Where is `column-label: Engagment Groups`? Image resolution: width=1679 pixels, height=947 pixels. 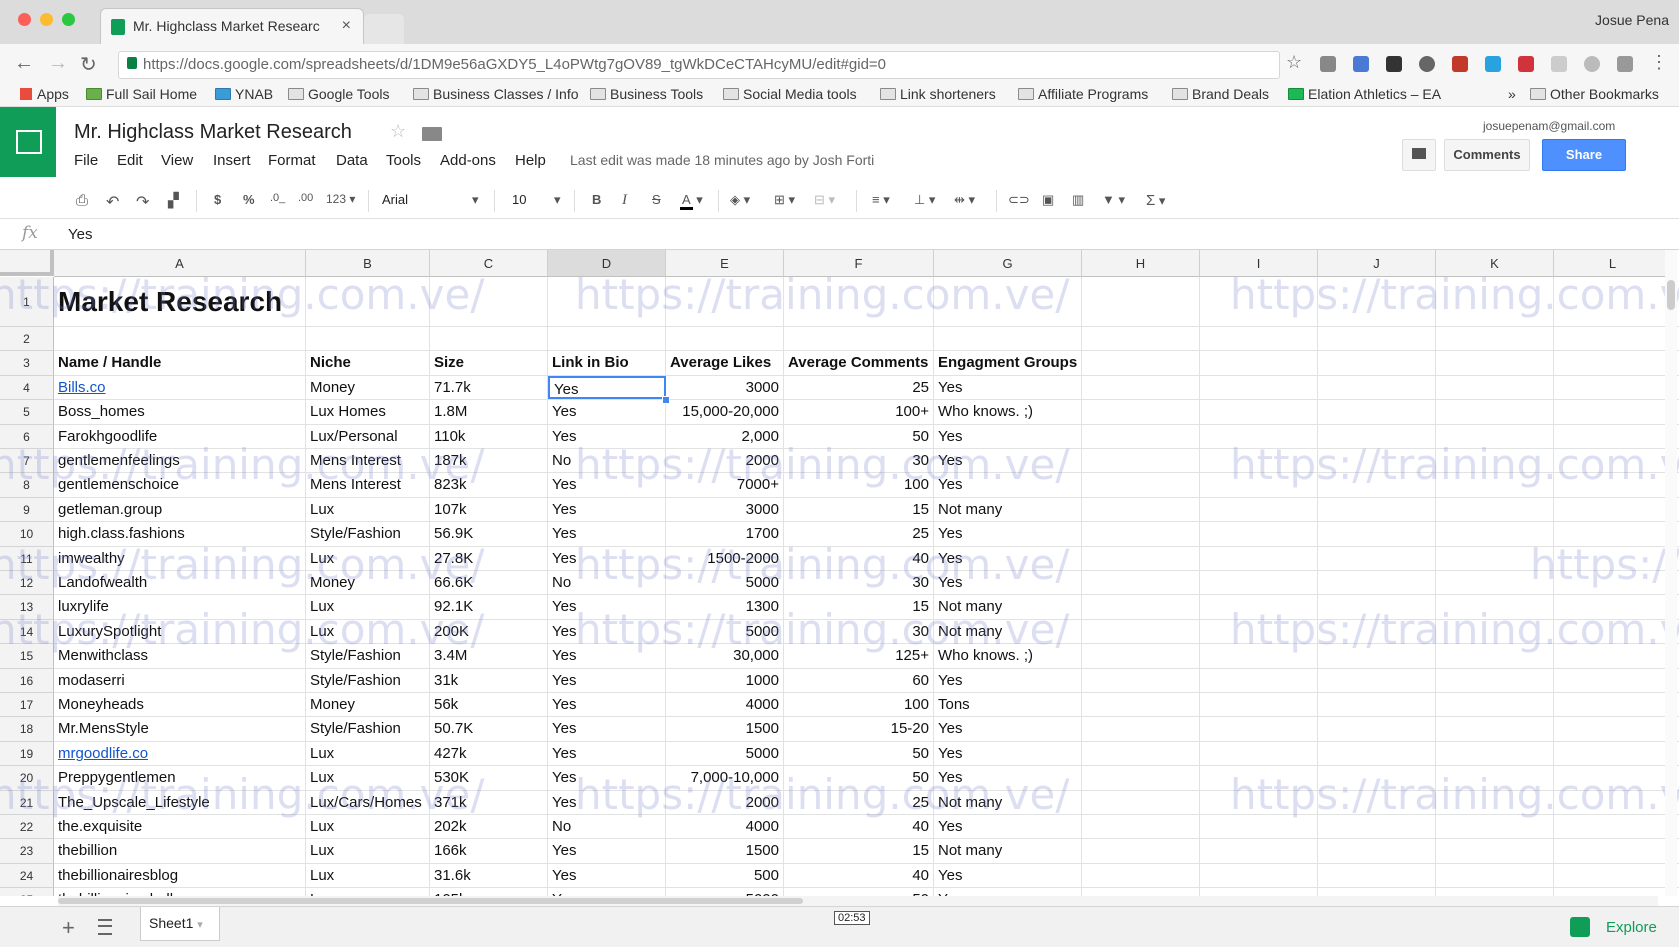
column-label: Engagment Groups is located at coordinates (1008, 363).